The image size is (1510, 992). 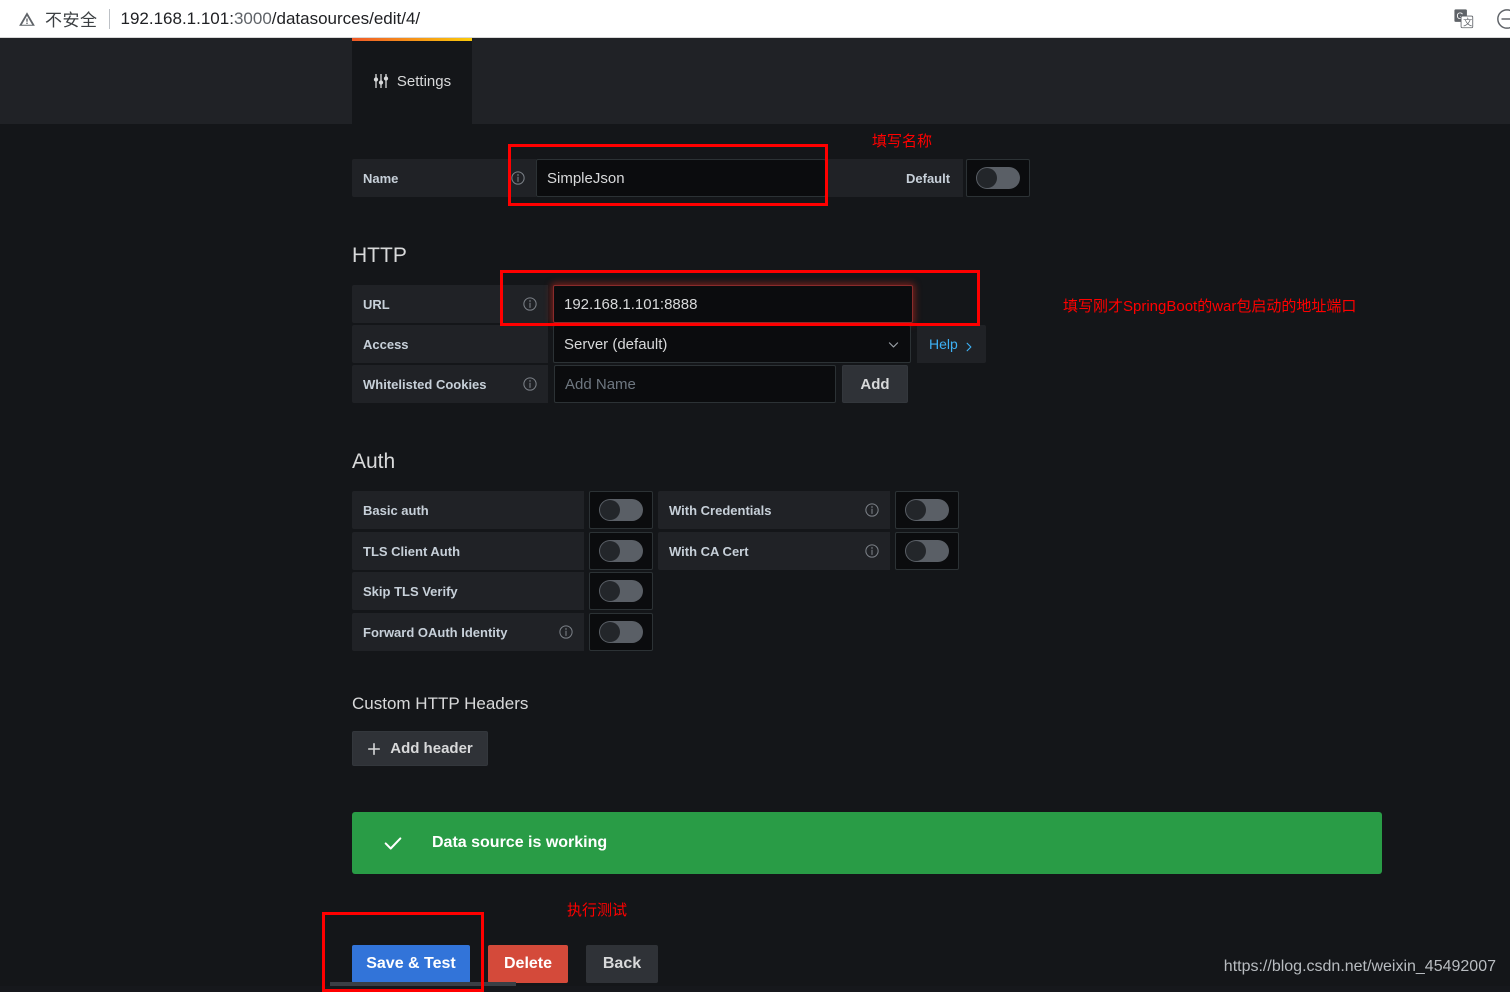 I want to click on with-credentials-label: With Credentials, so click(x=720, y=510).